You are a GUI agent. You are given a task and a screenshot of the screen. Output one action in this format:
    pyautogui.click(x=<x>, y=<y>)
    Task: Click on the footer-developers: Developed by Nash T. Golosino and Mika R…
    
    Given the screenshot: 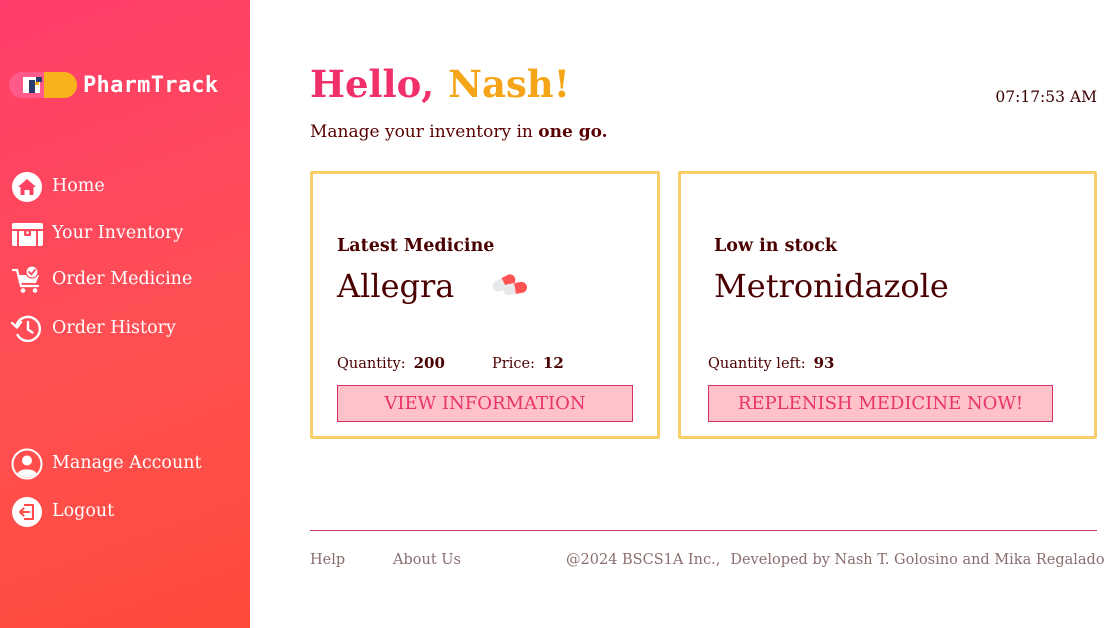 What is the action you would take?
    pyautogui.click(x=917, y=560)
    